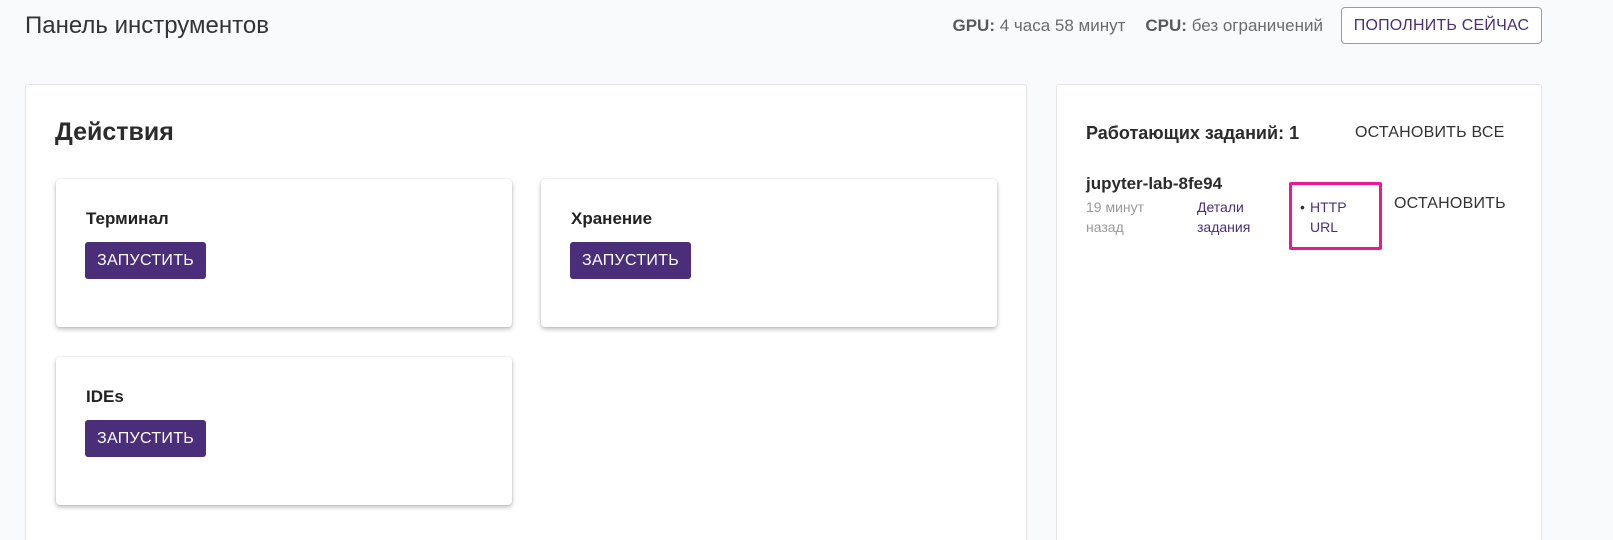 The height and width of the screenshot is (540, 1613). Describe the element at coordinates (127, 218) in the screenshot. I see `terminal-card-title: Терминал` at that location.